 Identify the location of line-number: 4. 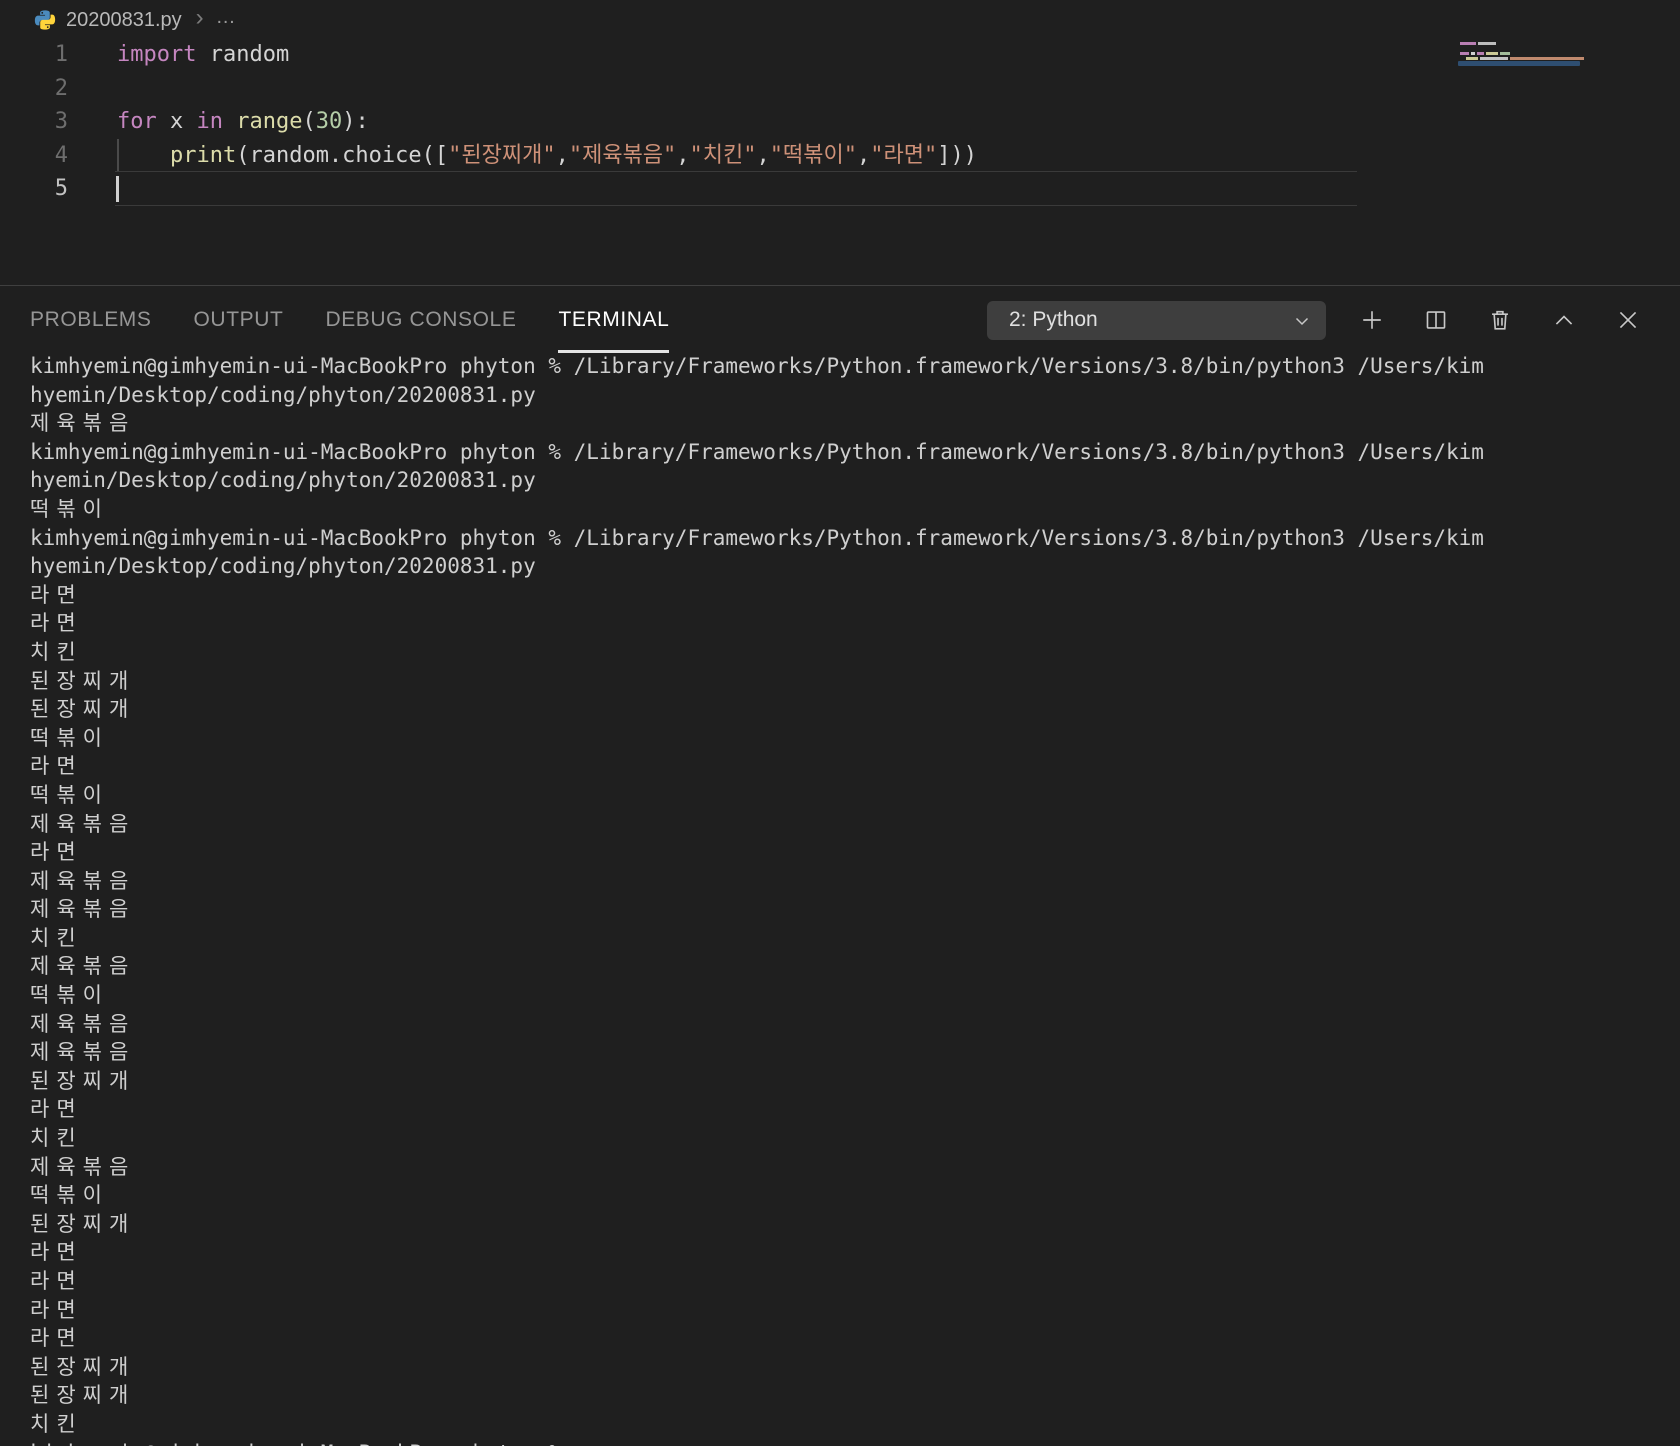
(61, 155).